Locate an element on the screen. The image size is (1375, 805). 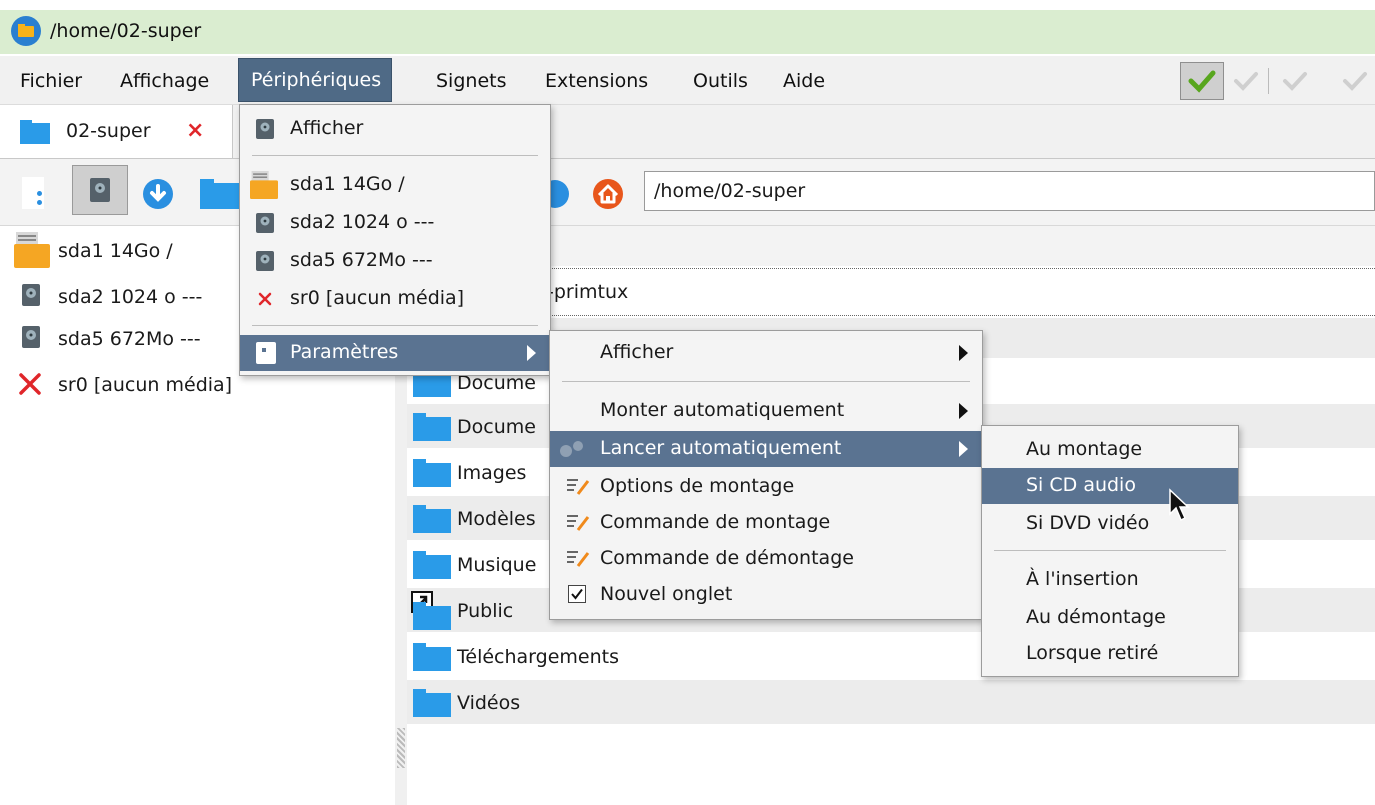
menu-item-commande-demontage: Commande de démontage is located at coordinates (766, 559).